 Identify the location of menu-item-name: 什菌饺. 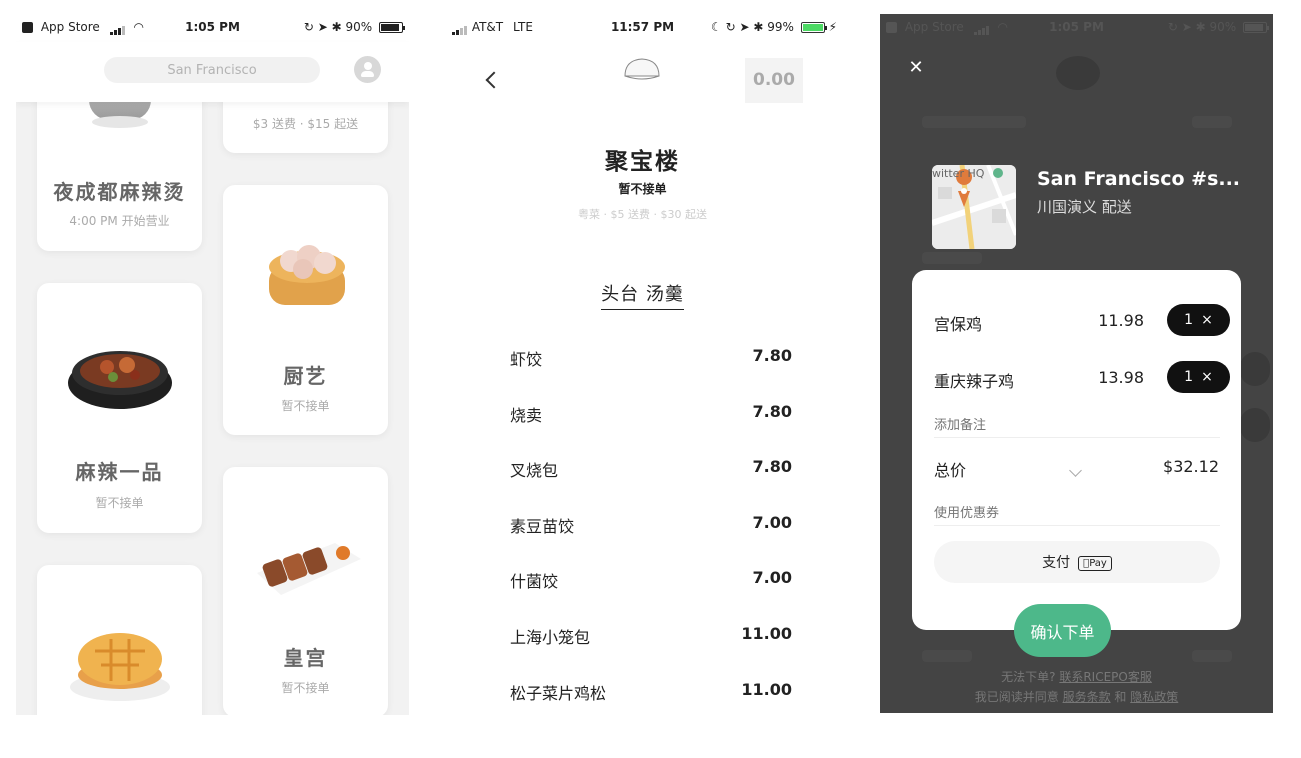
(534, 582).